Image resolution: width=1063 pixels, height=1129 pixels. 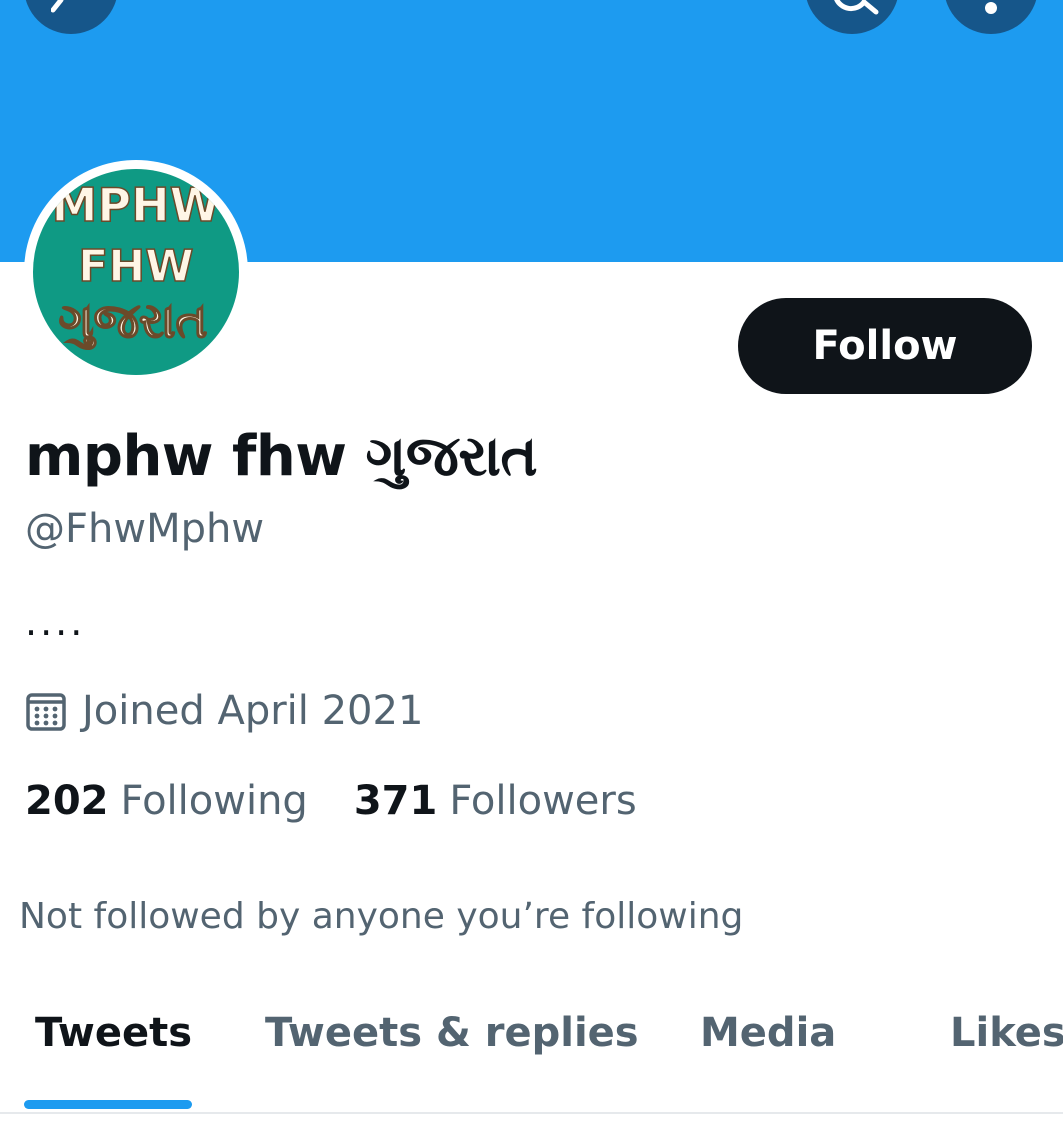 I want to click on tab-media: Media, so click(x=768, y=1033).